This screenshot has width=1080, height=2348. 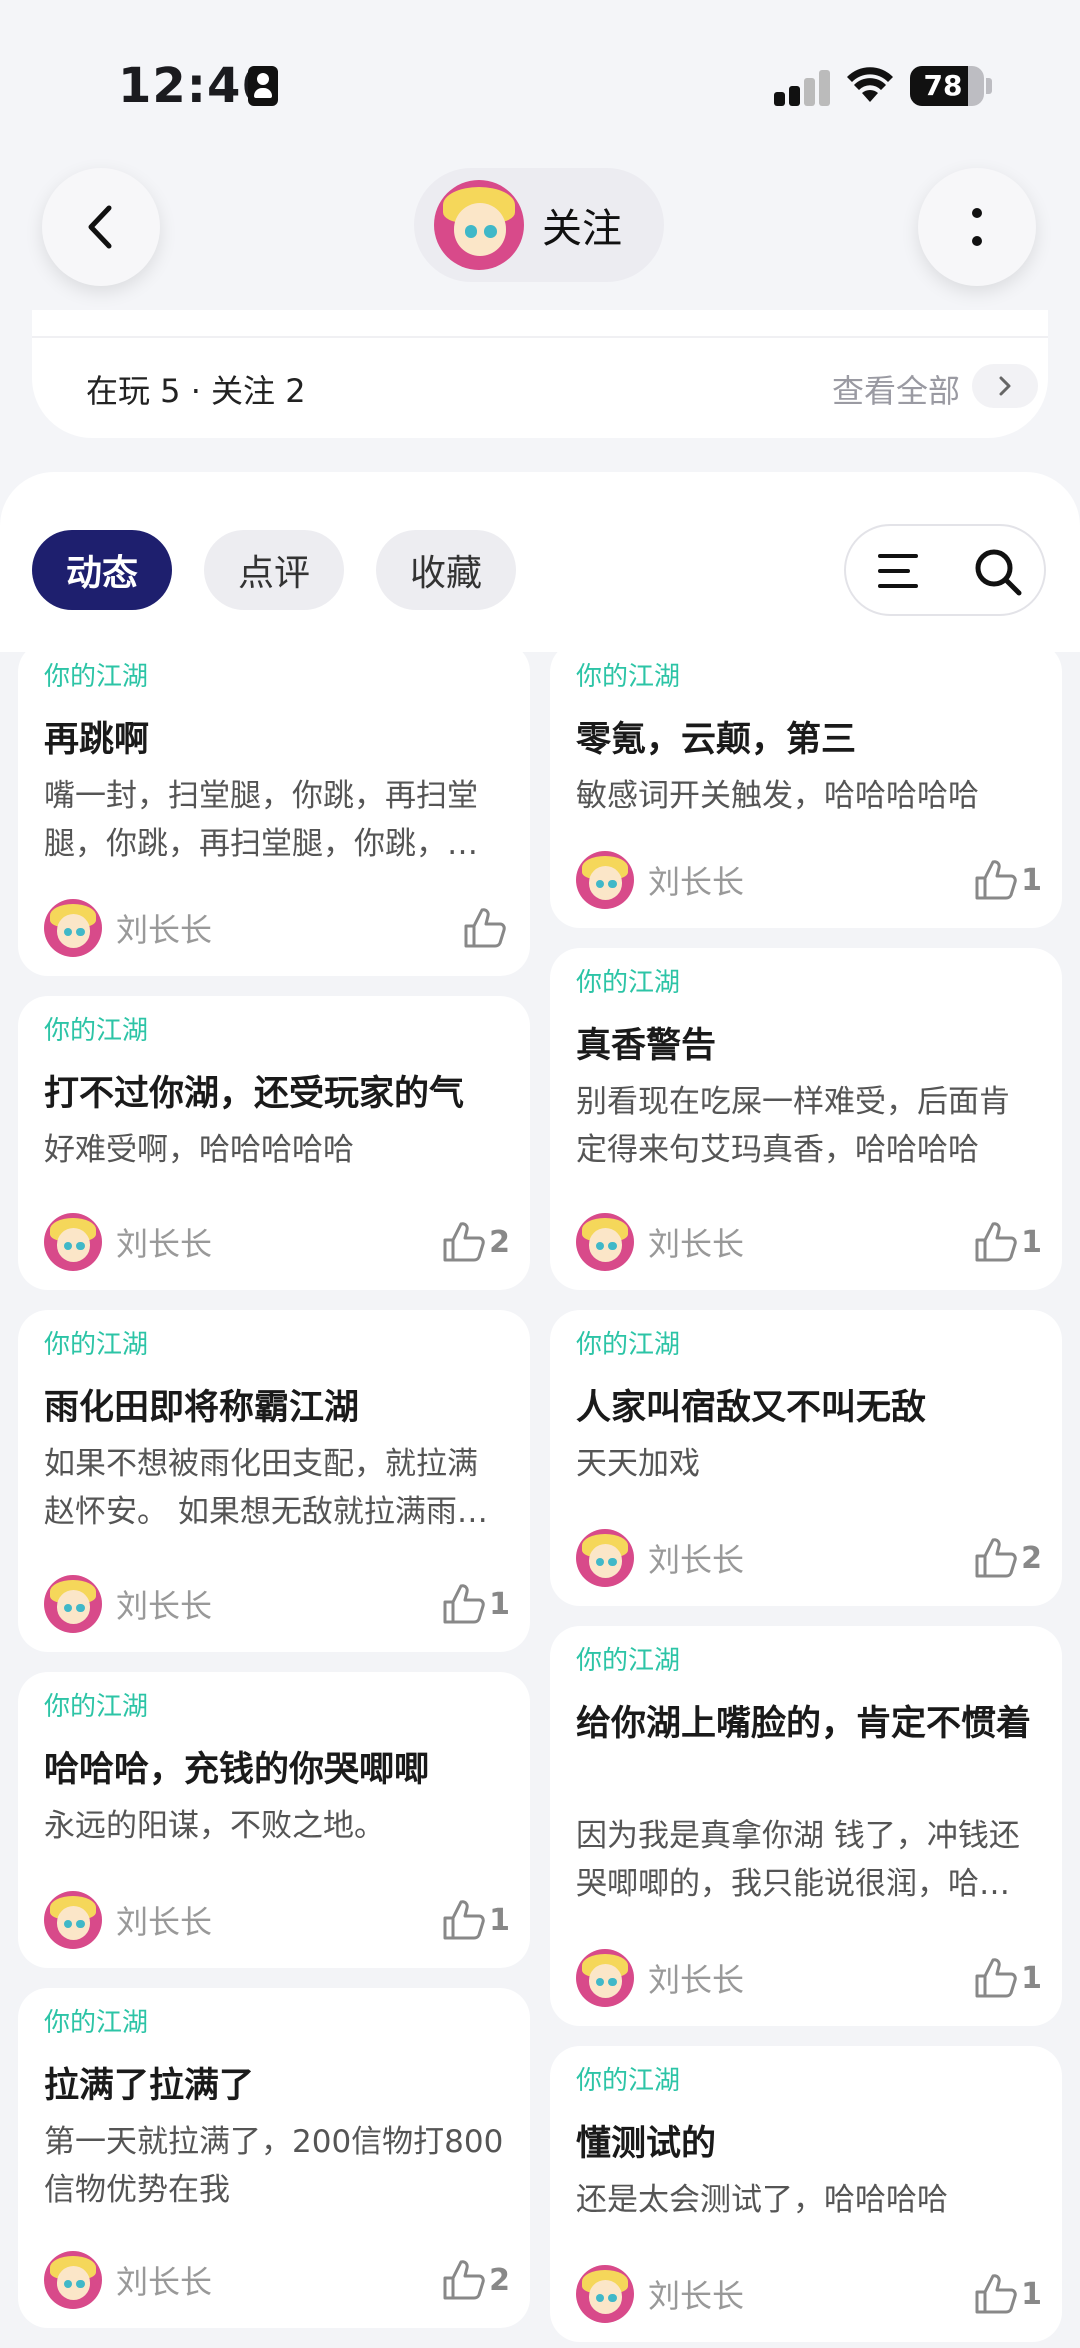 I want to click on avatar, so click(x=479, y=225).